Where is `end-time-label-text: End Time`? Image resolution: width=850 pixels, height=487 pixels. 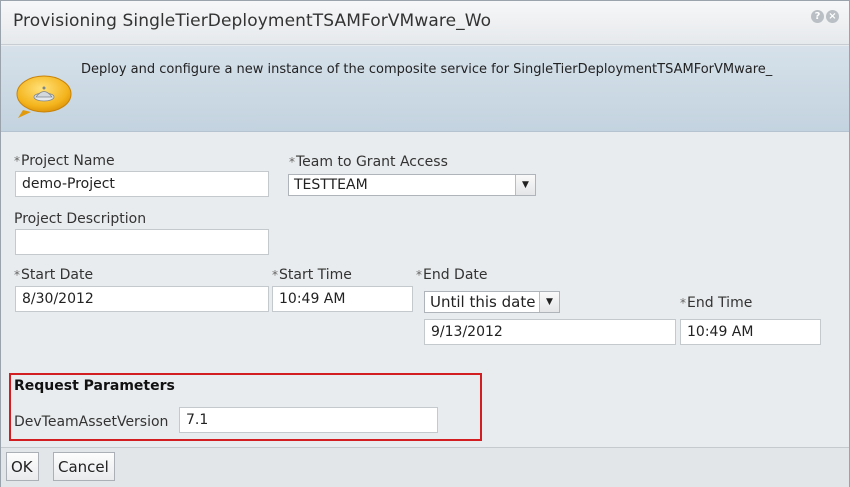 end-time-label-text: End Time is located at coordinates (720, 303).